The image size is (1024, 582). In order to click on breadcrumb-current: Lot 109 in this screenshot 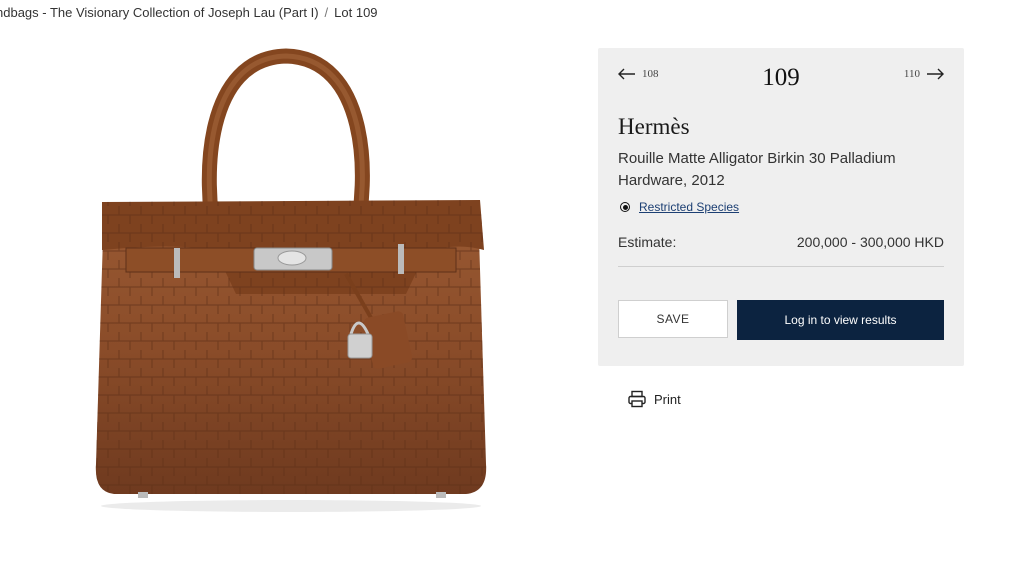, I will do `click(356, 12)`.